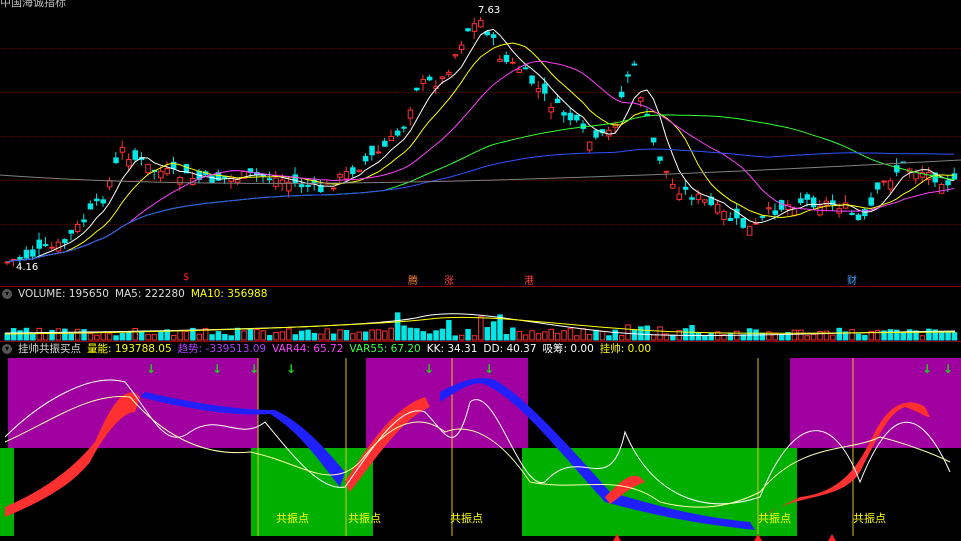  Describe the element at coordinates (186, 277) in the screenshot. I see `event-marker: $` at that location.